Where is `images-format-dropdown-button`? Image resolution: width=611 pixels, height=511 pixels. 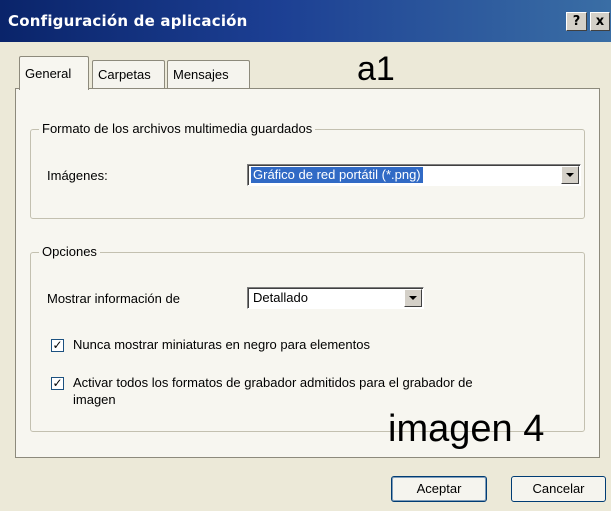 images-format-dropdown-button is located at coordinates (570, 175).